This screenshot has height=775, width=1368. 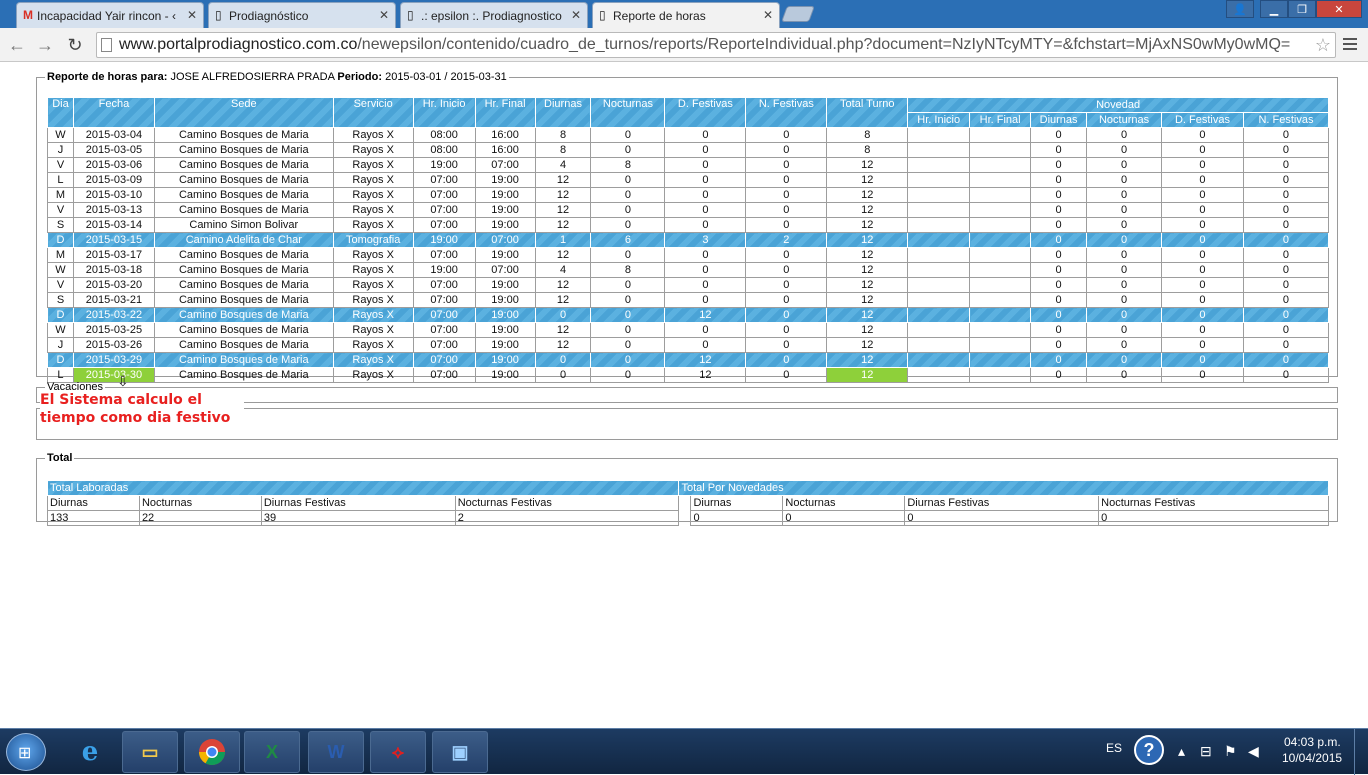 What do you see at coordinates (1253, 751) in the screenshot?
I see `volume-icon: ◀` at bounding box center [1253, 751].